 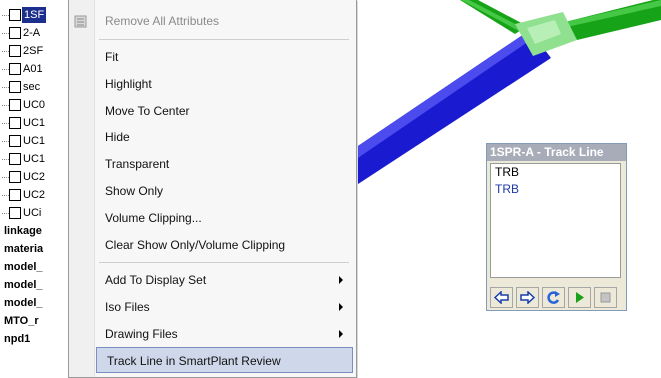 I want to click on menu-item-iso-files: Iso Files, so click(x=224, y=307).